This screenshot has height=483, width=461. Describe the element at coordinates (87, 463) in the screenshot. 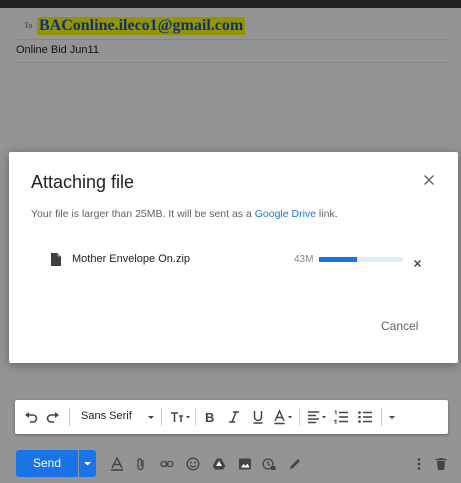

I see `send-options-button` at that location.